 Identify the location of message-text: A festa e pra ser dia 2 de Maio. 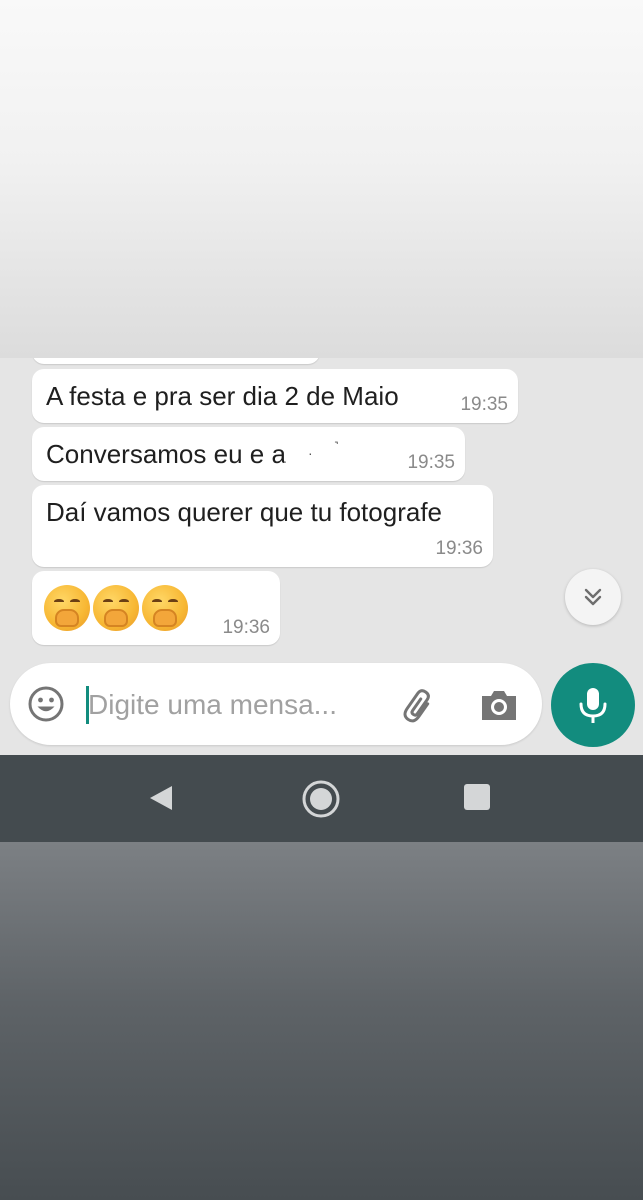
(222, 396).